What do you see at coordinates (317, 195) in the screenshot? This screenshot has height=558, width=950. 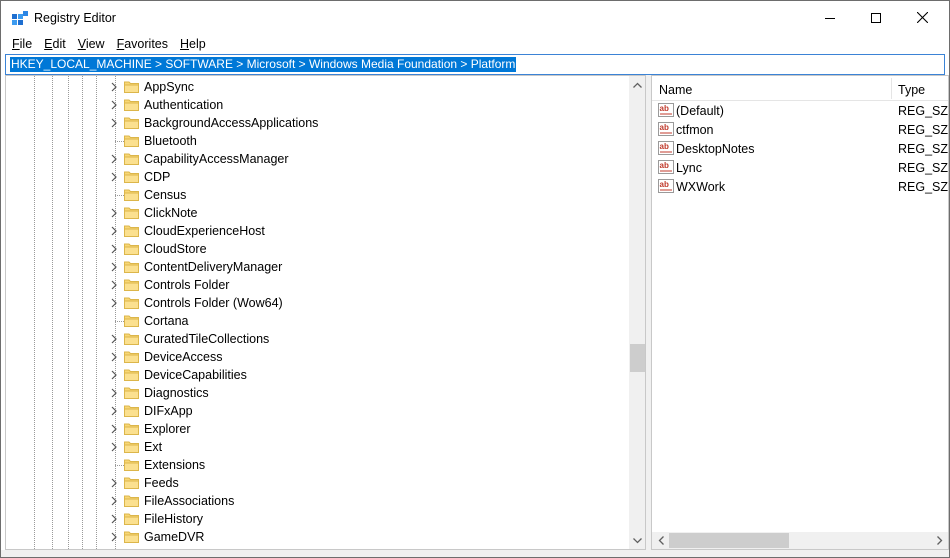 I see `tree-item: Census` at bounding box center [317, 195].